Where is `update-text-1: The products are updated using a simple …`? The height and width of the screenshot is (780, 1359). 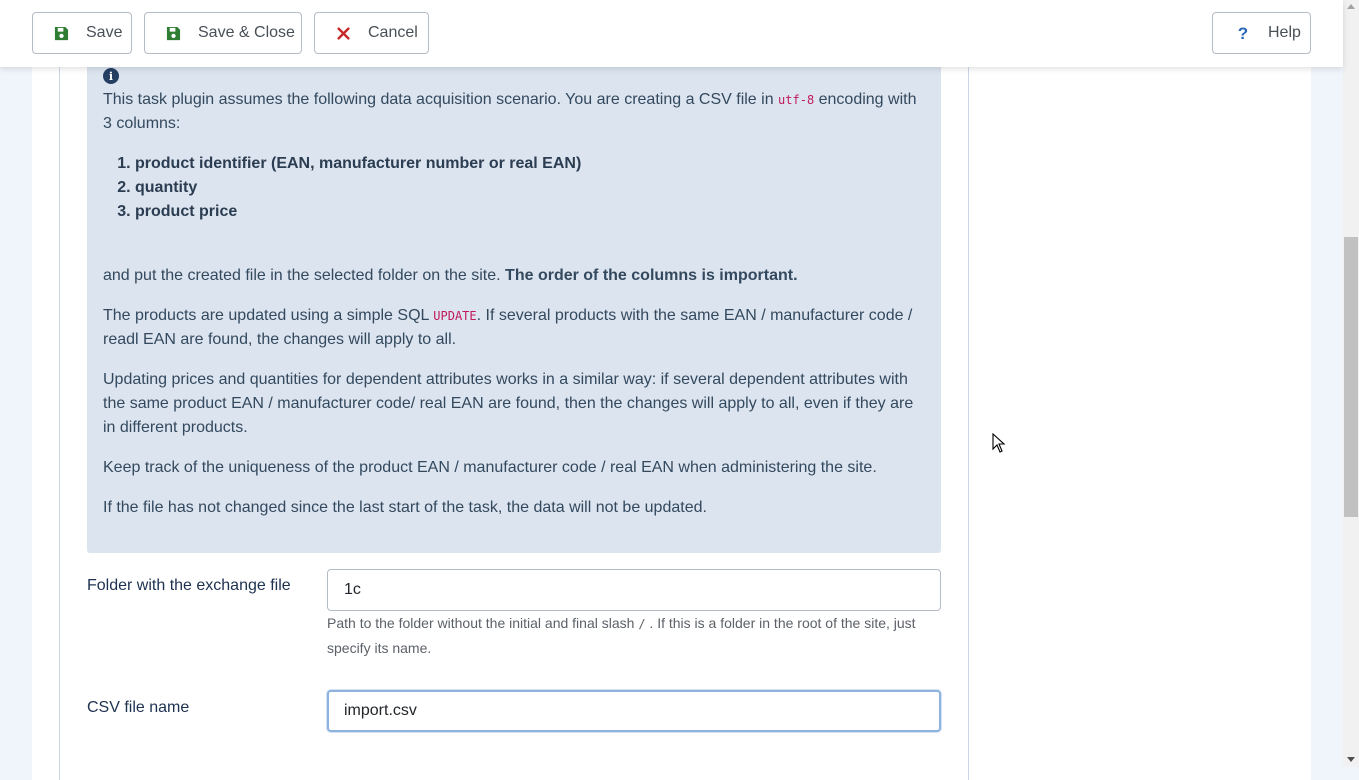
update-text-1: The products are updated using a simple … is located at coordinates (268, 315).